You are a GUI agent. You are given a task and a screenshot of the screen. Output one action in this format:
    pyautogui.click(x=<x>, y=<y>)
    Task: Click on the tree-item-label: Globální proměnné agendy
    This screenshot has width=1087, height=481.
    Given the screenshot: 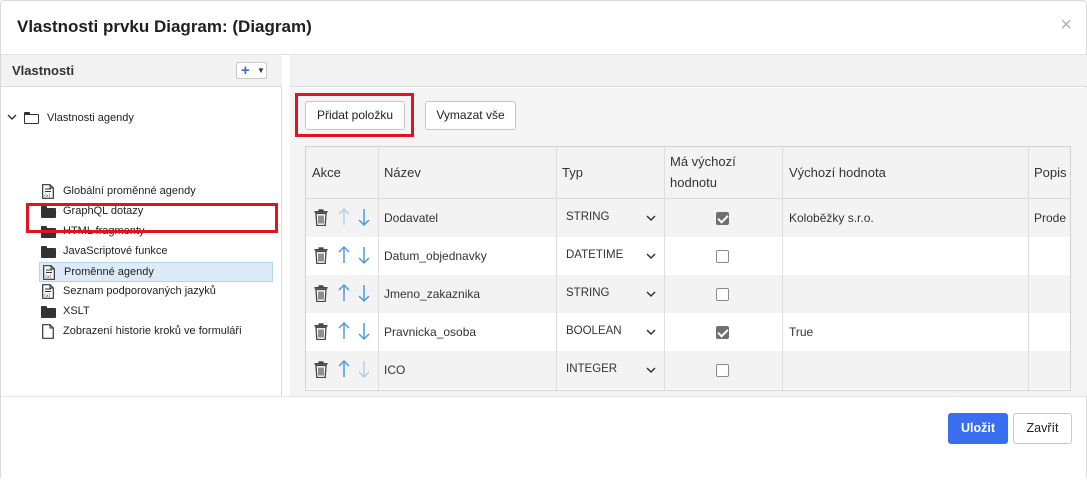 What is the action you would take?
    pyautogui.click(x=129, y=191)
    